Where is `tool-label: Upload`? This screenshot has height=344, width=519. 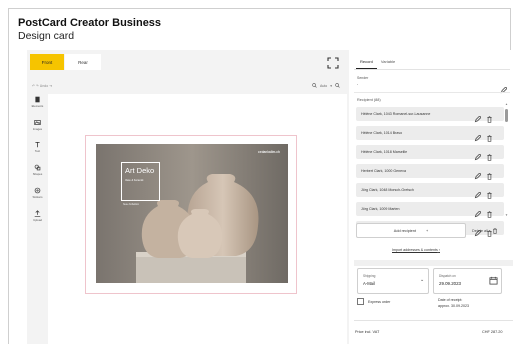 tool-label: Upload is located at coordinates (37, 220).